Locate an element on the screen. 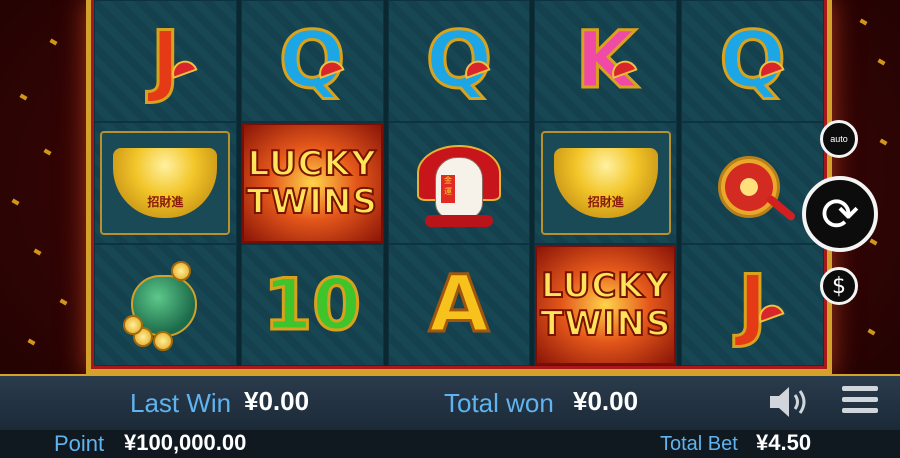  reel-1: J 招財進 is located at coordinates (165, 183).